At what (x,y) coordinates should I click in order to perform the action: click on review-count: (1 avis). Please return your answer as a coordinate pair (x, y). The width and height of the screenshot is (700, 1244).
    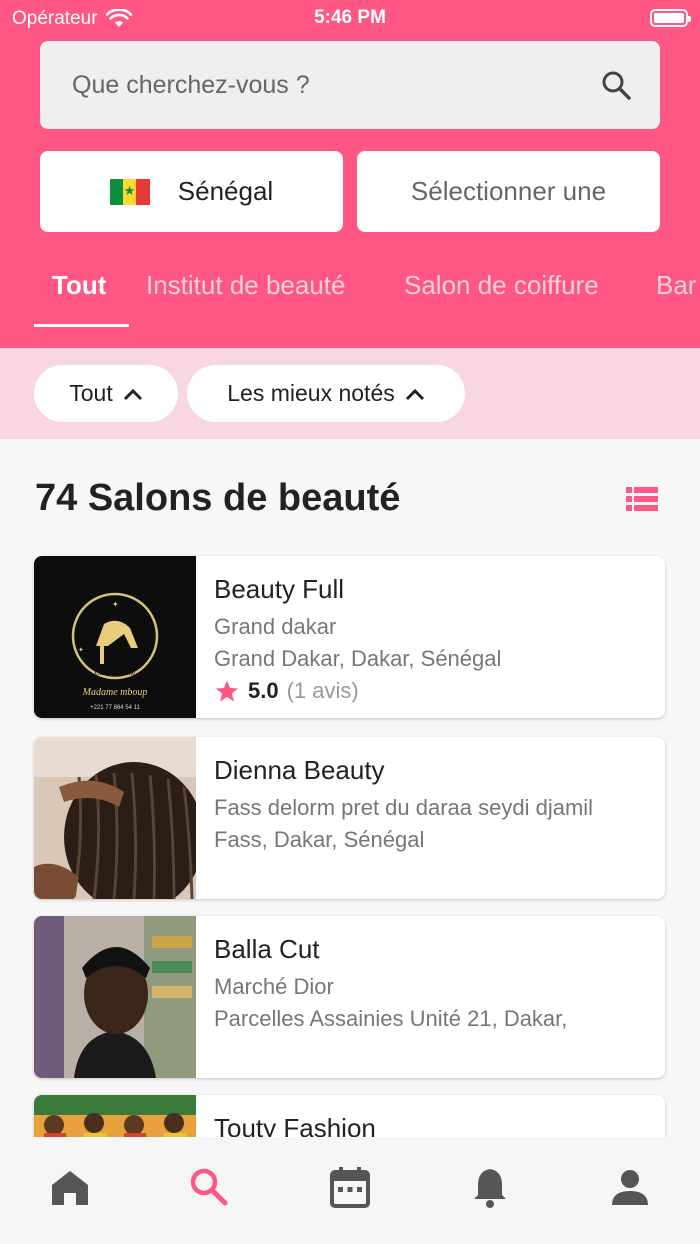
    Looking at the image, I should click on (322, 690).